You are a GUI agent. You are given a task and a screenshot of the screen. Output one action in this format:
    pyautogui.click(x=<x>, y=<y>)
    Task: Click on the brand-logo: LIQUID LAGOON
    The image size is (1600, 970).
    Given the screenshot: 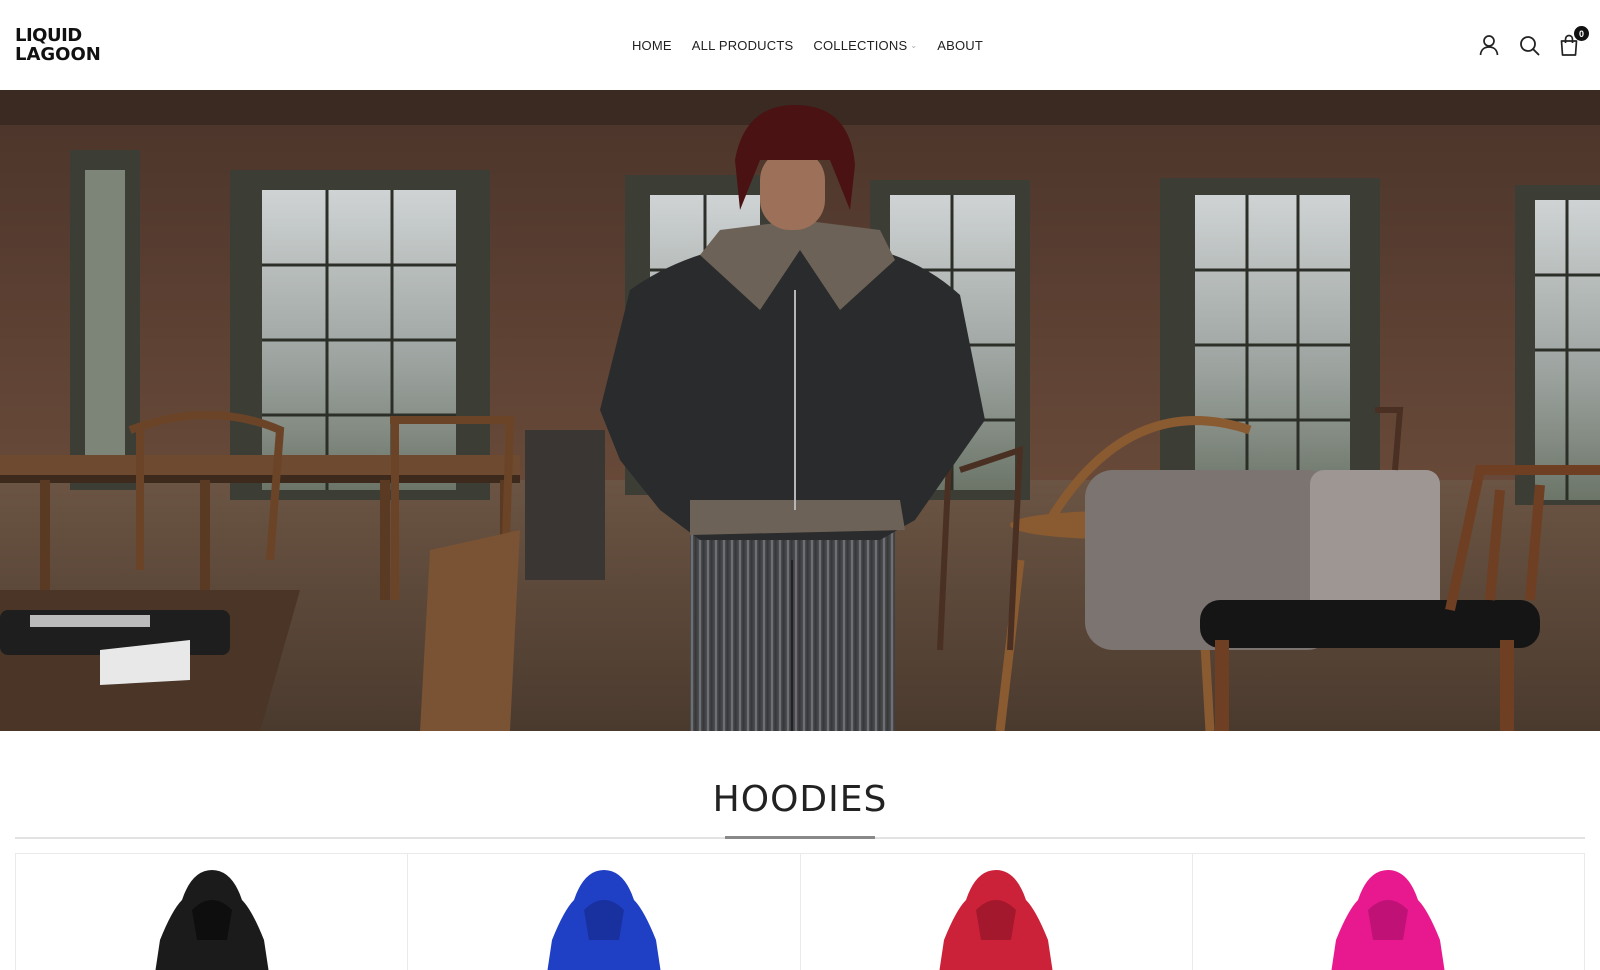 What is the action you would take?
    pyautogui.click(x=58, y=45)
    